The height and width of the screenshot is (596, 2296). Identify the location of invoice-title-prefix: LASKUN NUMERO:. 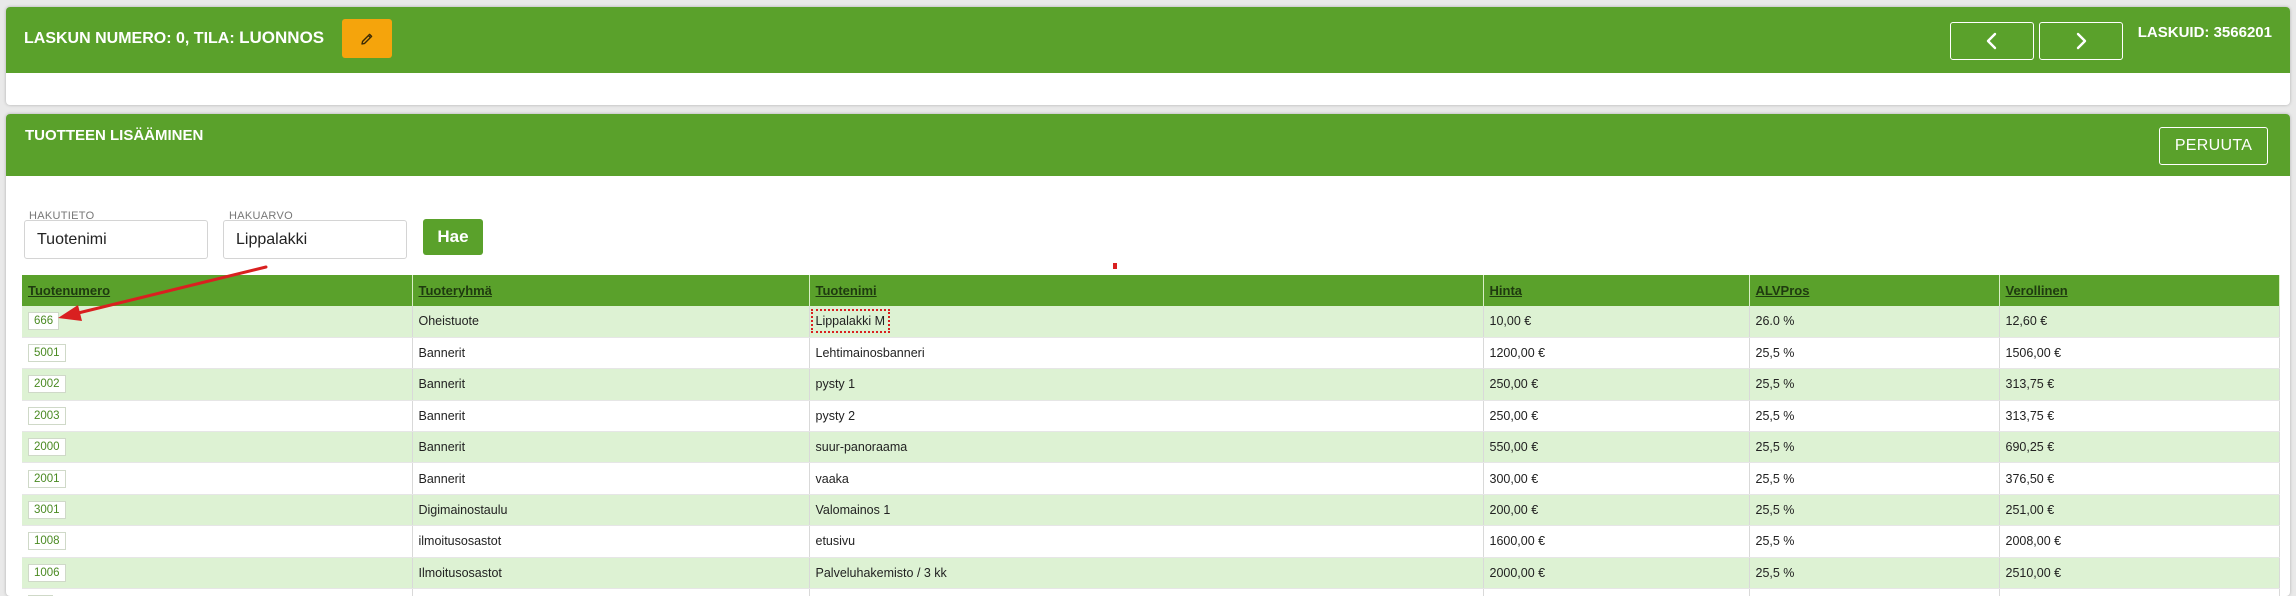
(100, 38).